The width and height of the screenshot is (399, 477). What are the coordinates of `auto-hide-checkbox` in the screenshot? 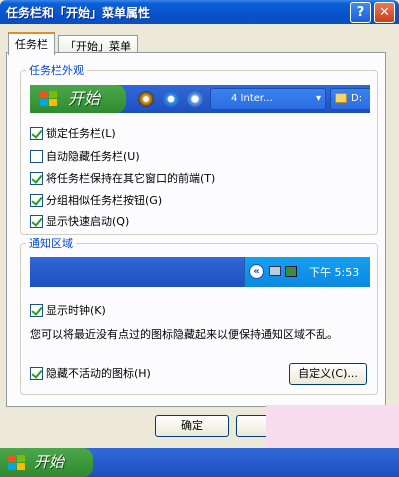 It's located at (36, 156).